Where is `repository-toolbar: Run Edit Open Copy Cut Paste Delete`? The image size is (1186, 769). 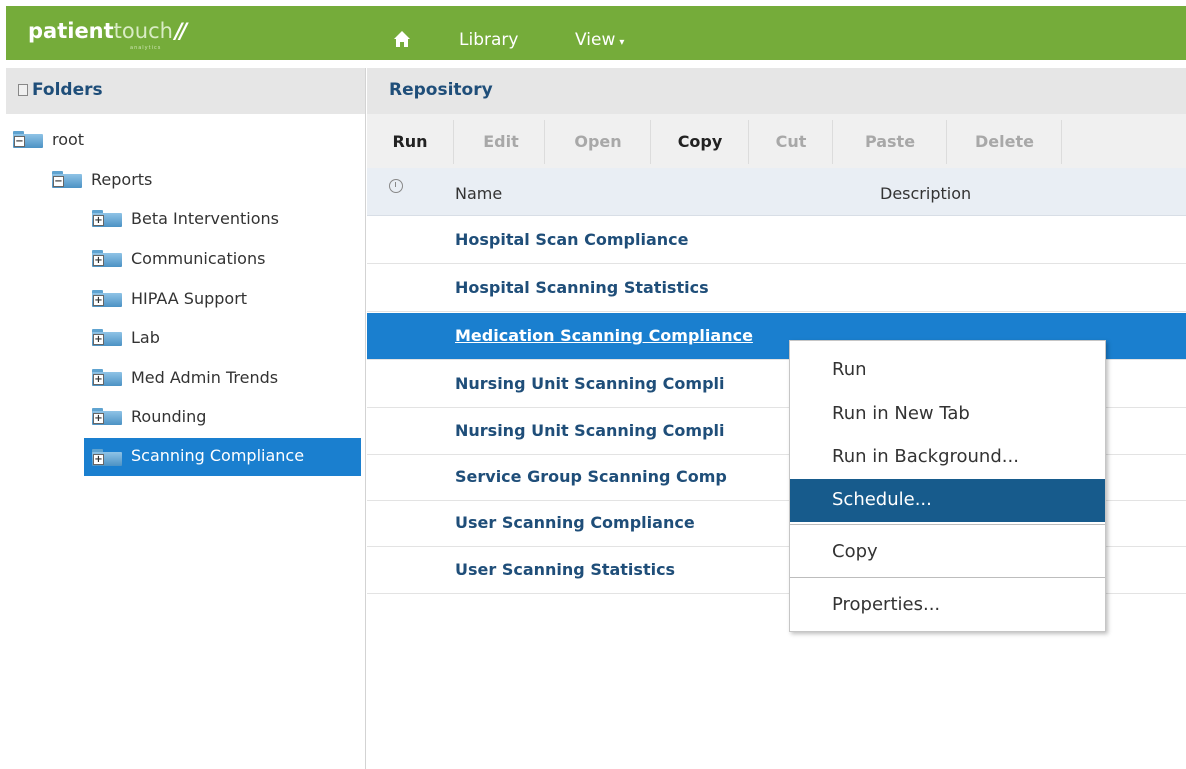
repository-toolbar: Run Edit Open Copy Cut Paste Delete is located at coordinates (776, 141).